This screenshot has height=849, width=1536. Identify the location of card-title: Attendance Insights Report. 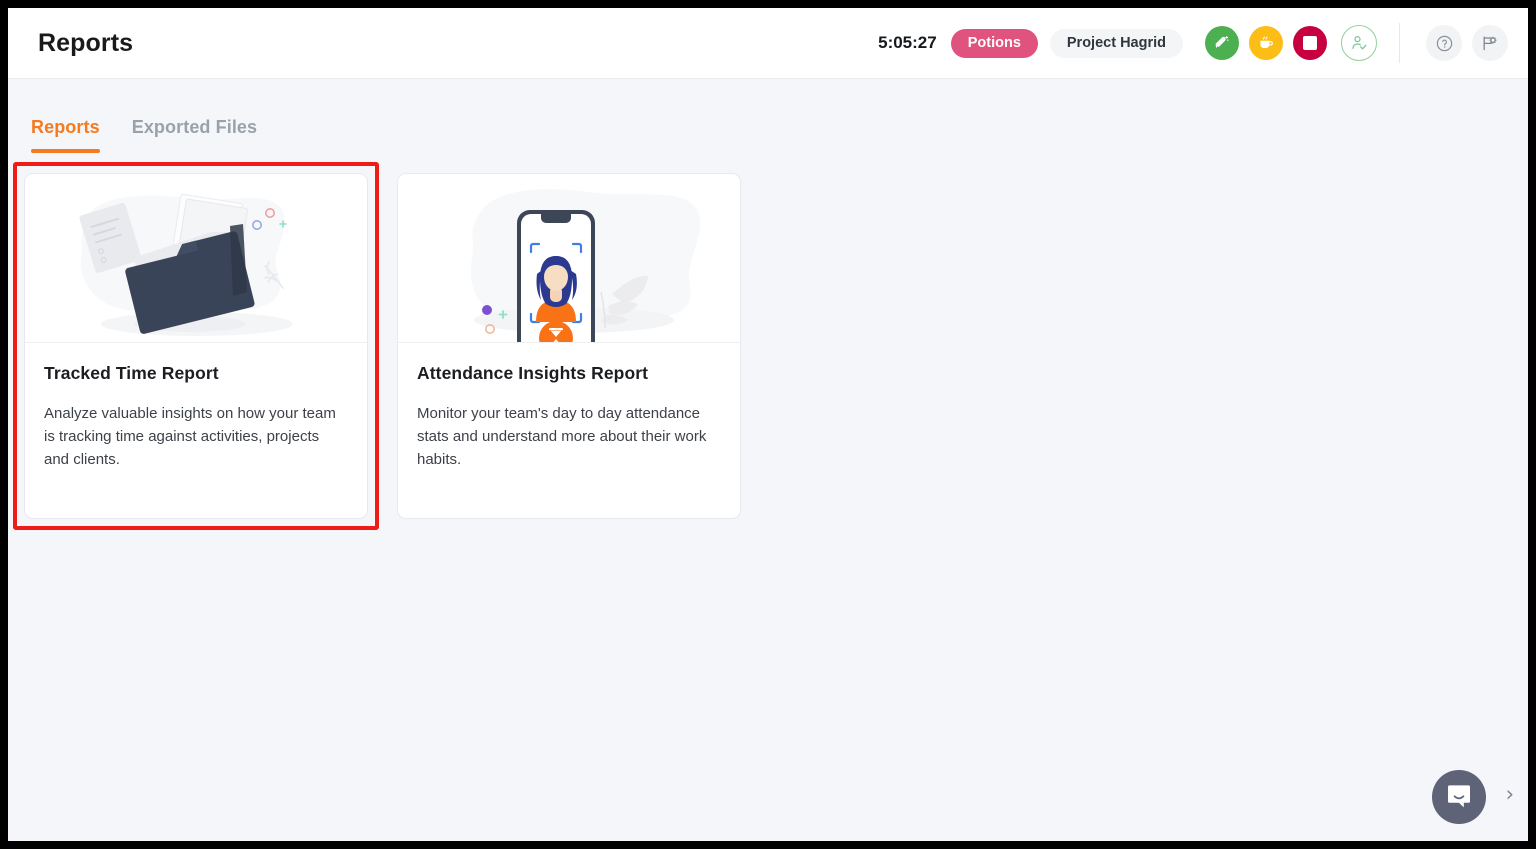
(533, 373).